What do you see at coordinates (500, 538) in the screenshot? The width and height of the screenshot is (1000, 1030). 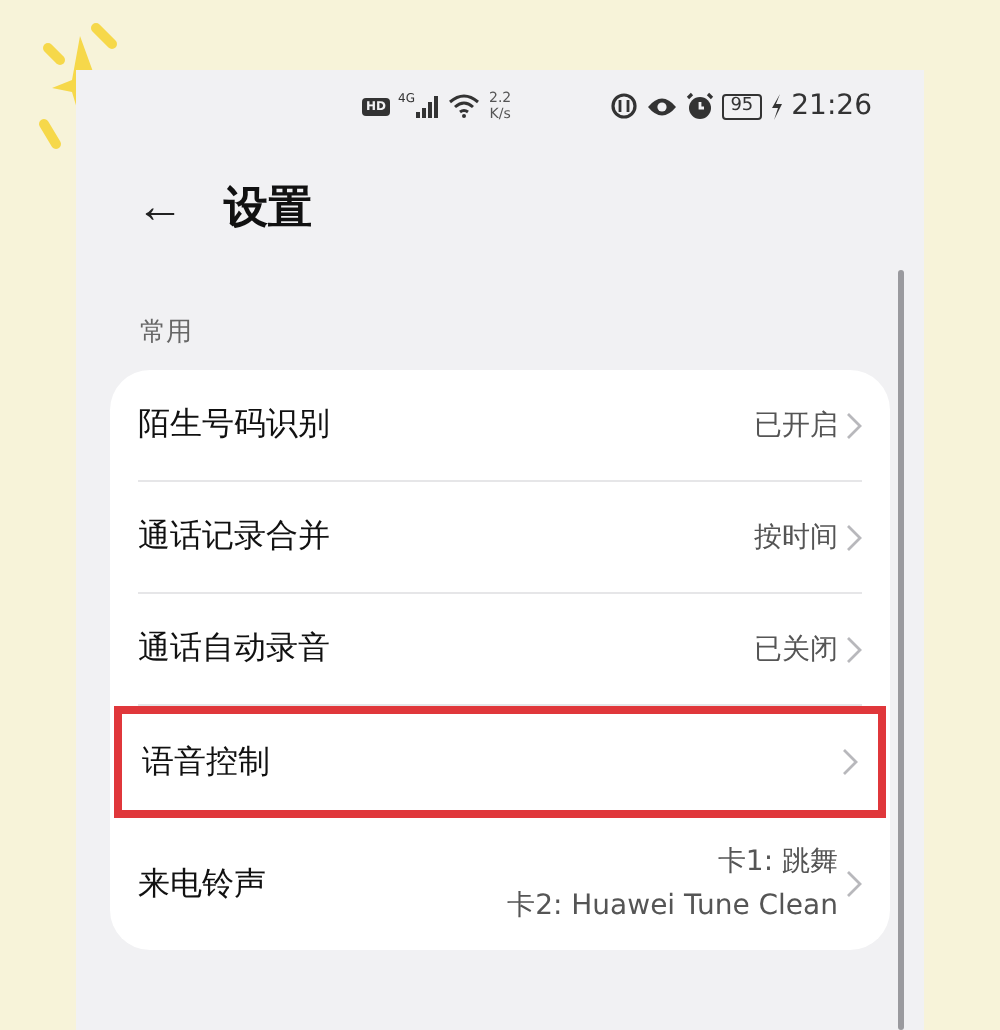 I see `settings-row: 通话记录合并 按时间` at bounding box center [500, 538].